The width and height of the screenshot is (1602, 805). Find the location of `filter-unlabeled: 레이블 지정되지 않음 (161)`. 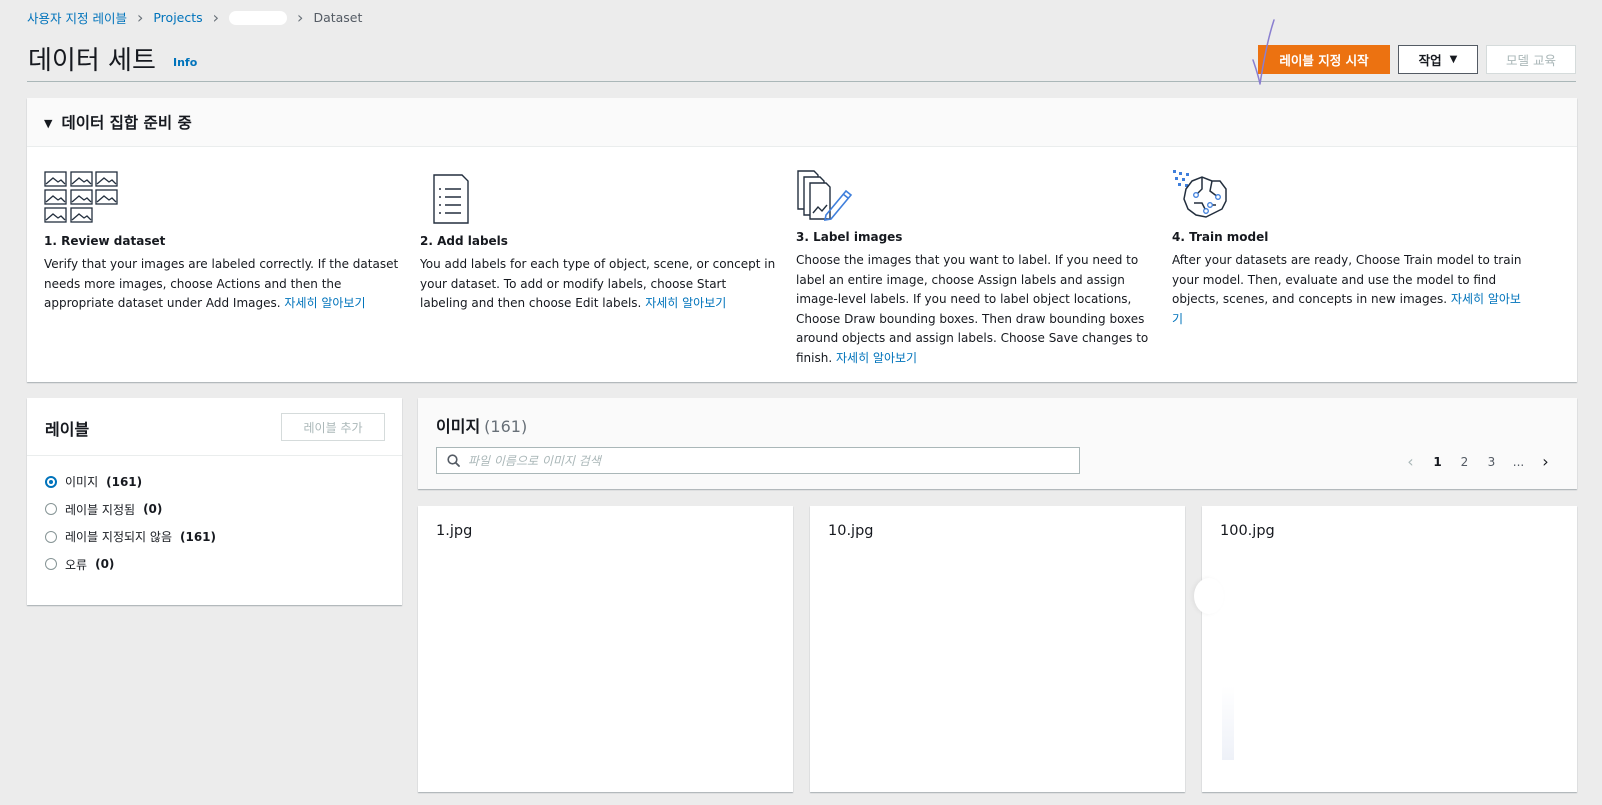

filter-unlabeled: 레이블 지정되지 않음 (161) is located at coordinates (223, 537).